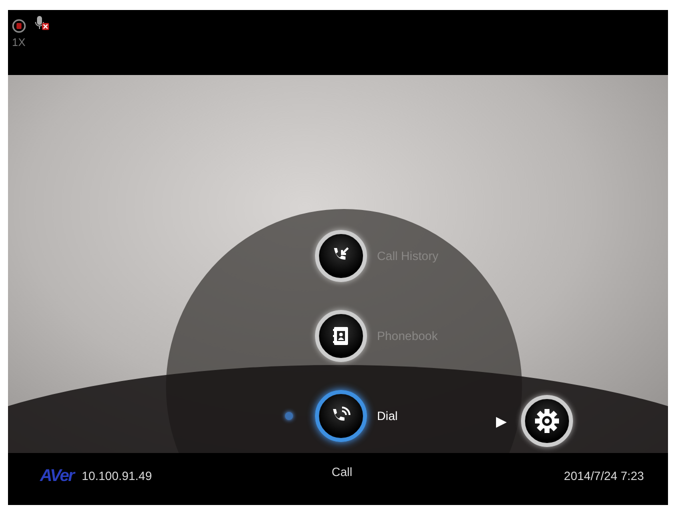 The height and width of the screenshot is (510, 676). Describe the element at coordinates (57, 476) in the screenshot. I see `brand-logo: AVer` at that location.